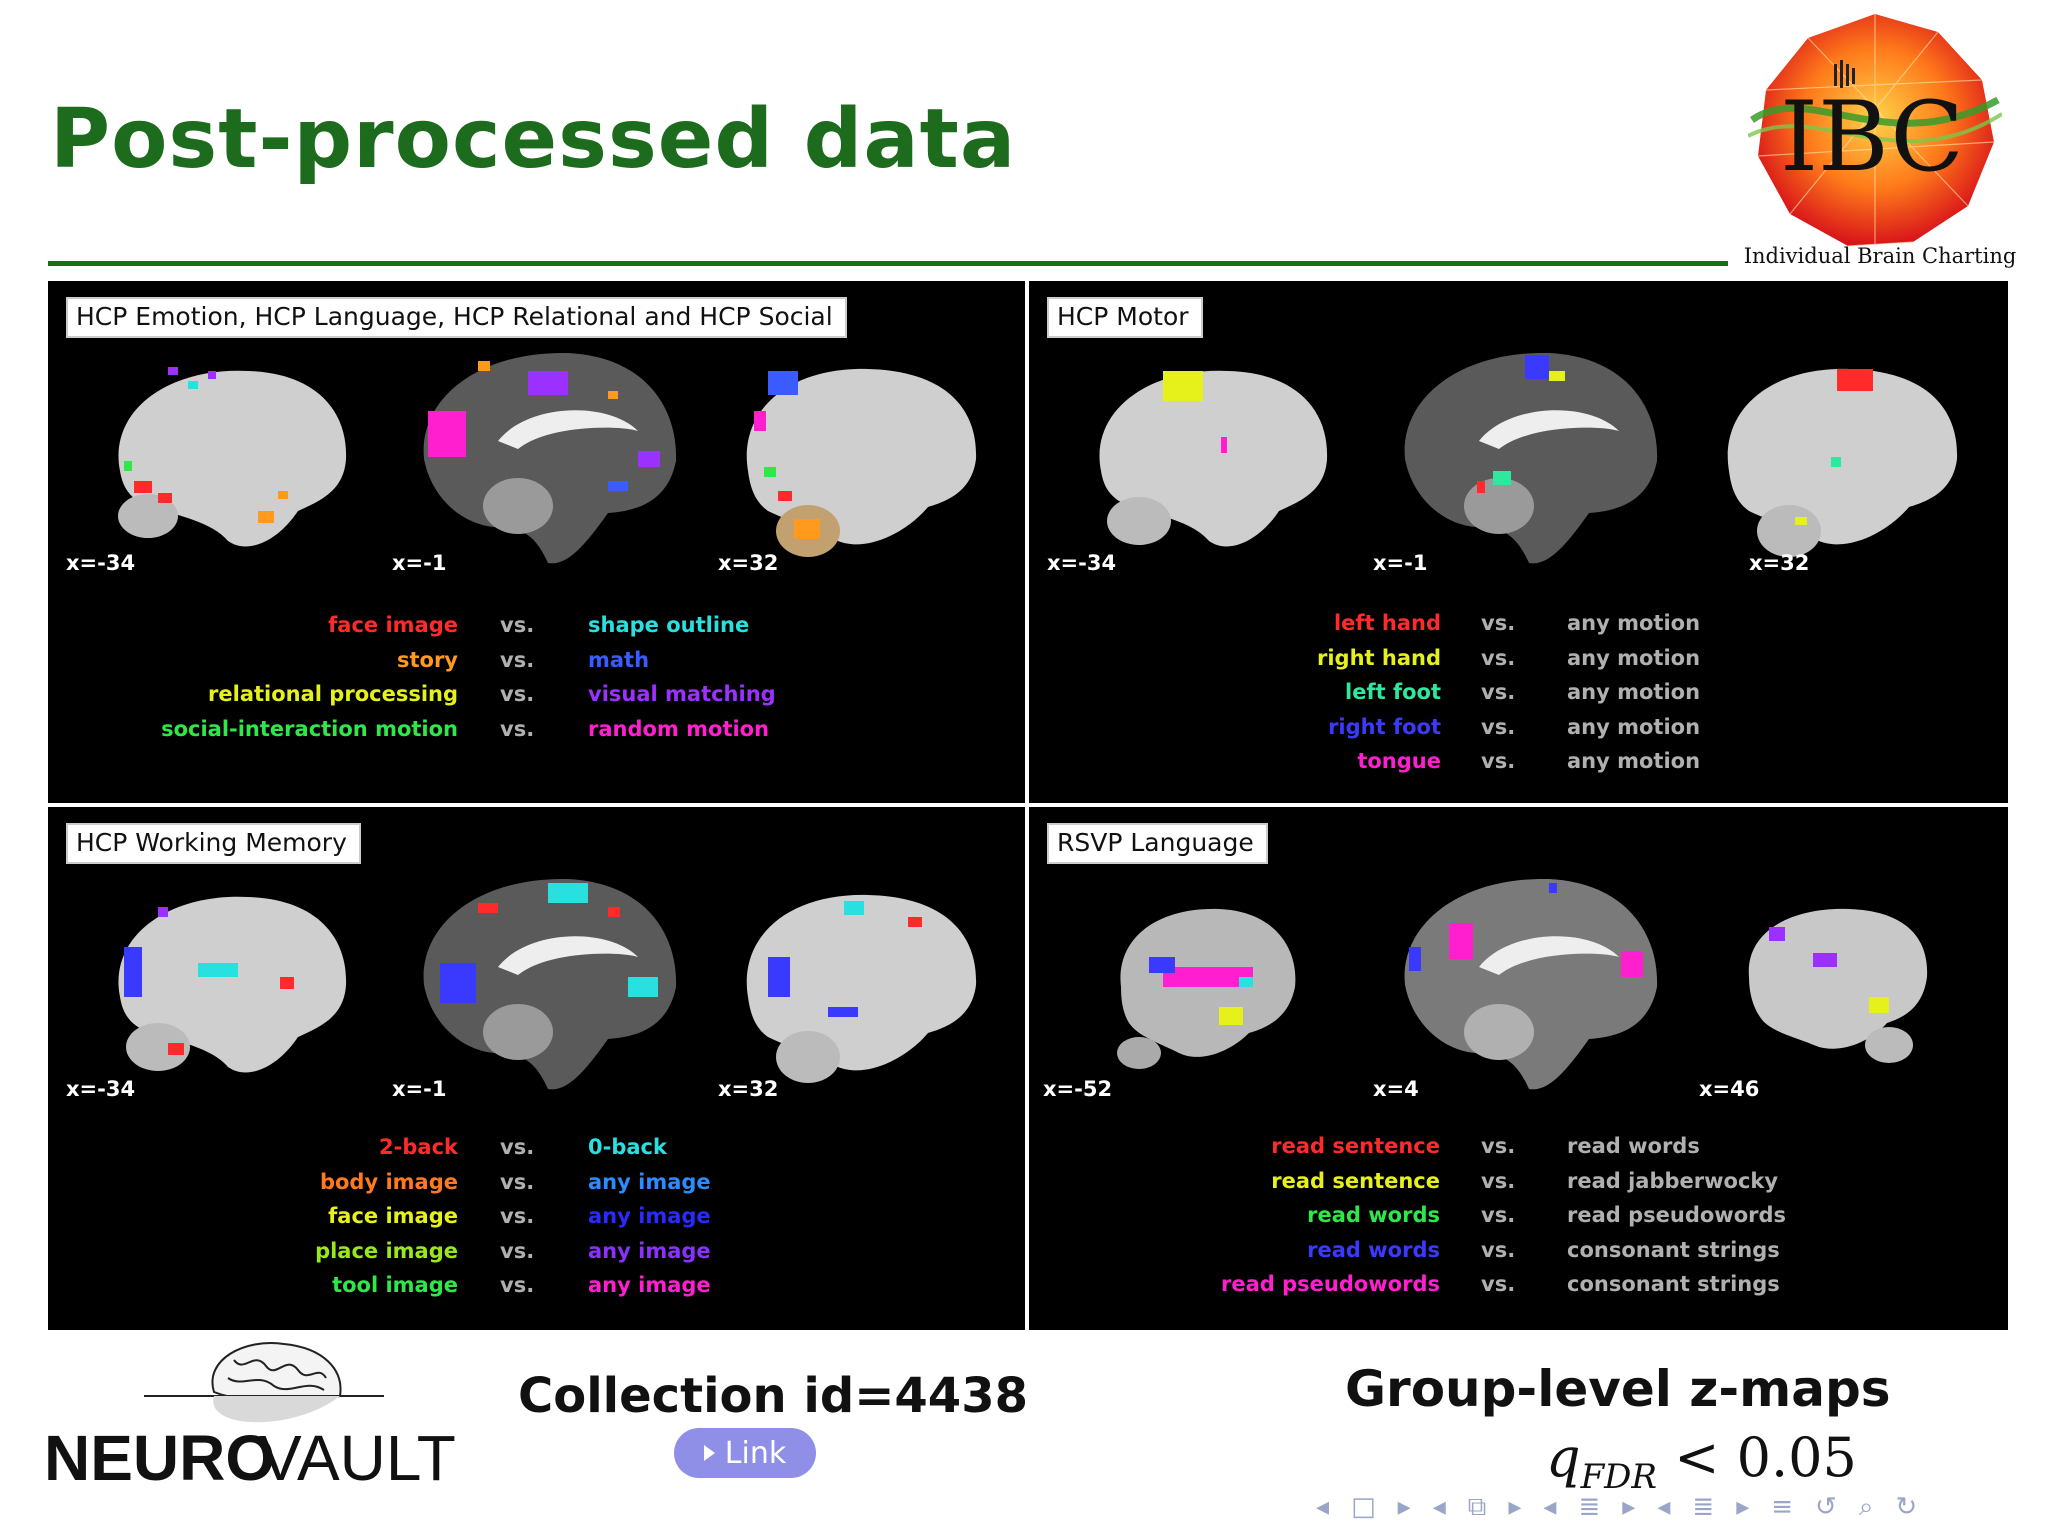 This screenshot has height=1536, width=2048. What do you see at coordinates (427, 659) in the screenshot?
I see `contrast-condition: story` at bounding box center [427, 659].